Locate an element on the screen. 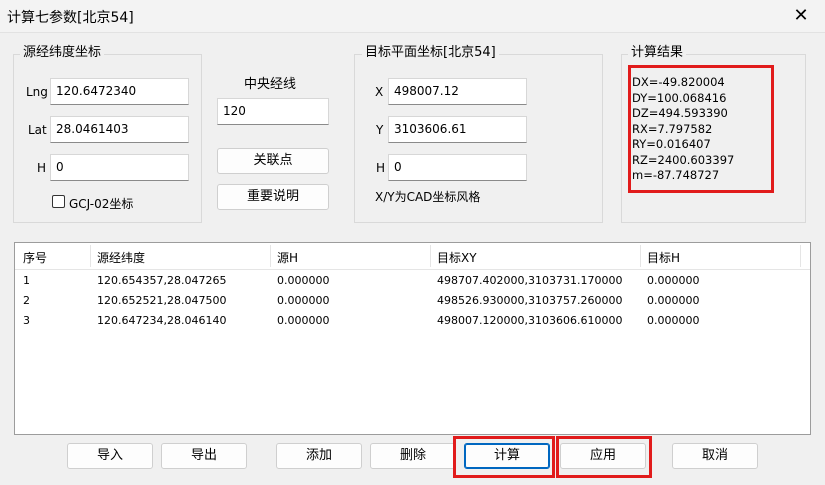 Image resolution: width=825 pixels, height=485 pixels. target-coords-group-label: 目标平面坐标[北京54] is located at coordinates (430, 53).